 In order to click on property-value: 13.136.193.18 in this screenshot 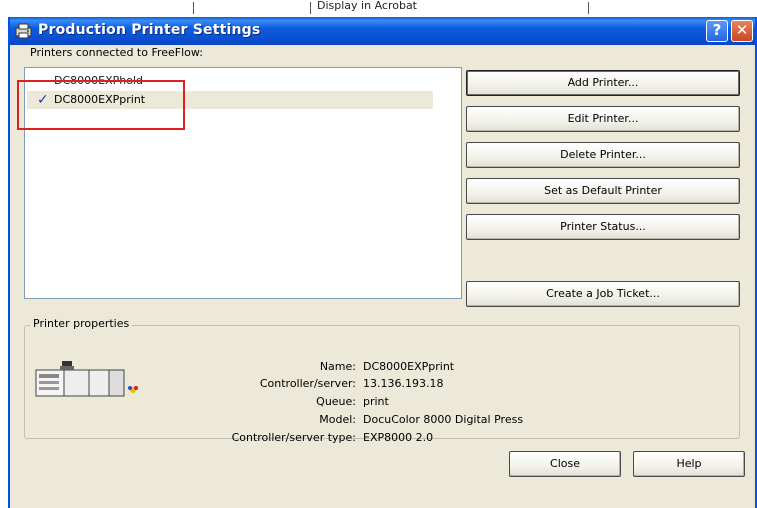, I will do `click(403, 383)`.